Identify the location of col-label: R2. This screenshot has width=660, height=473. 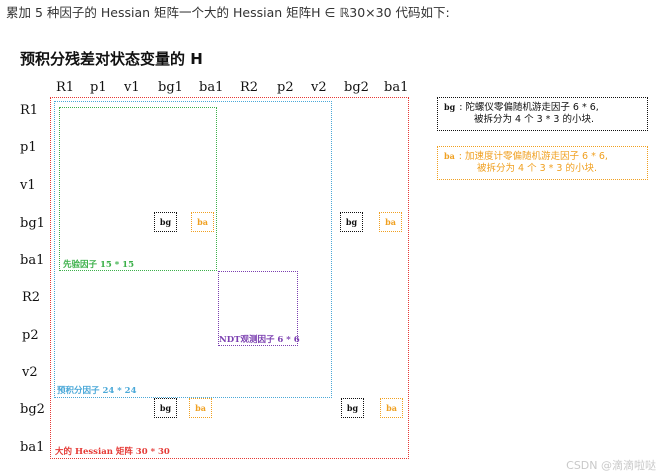
(249, 87).